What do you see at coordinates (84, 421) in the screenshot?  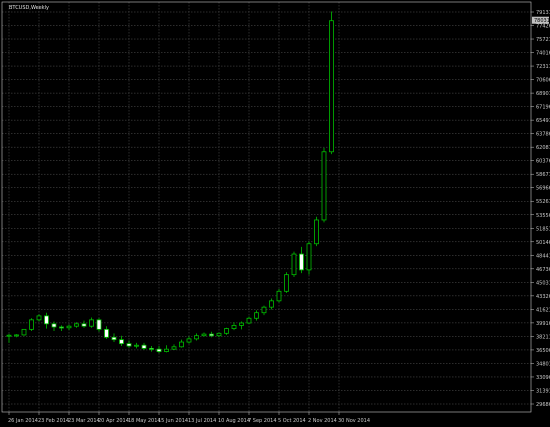 I see `x-axis-label: 23 Mar 2014` at bounding box center [84, 421].